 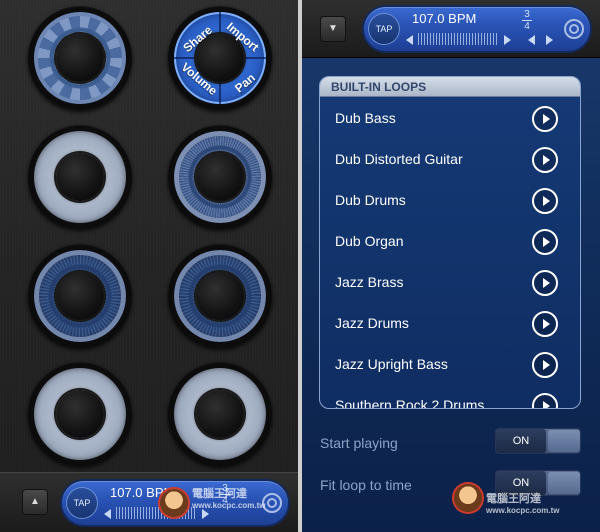 I want to click on loop-name: Jazz Brass, so click(x=369, y=282).